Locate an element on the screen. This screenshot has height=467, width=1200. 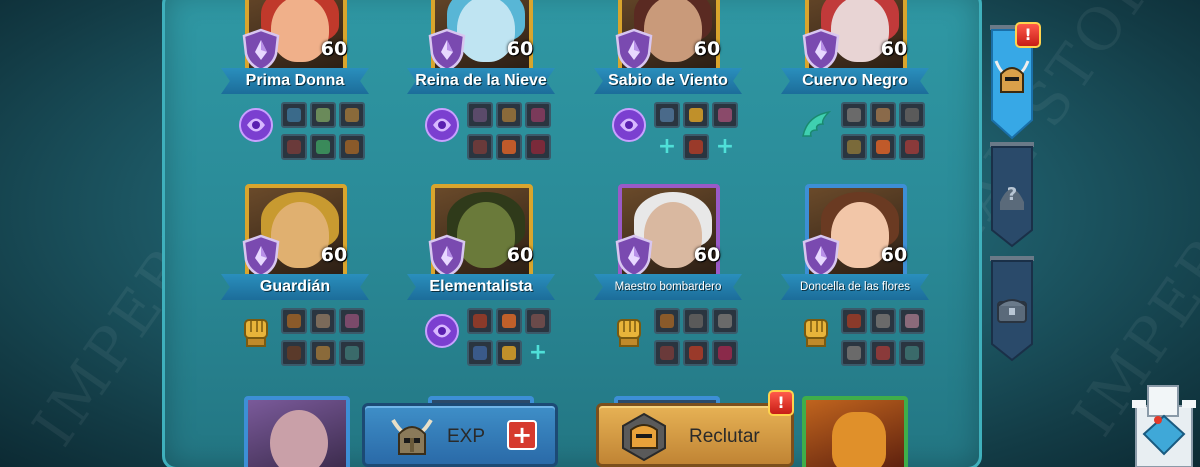
question-tab: ? is located at coordinates (1012, 195).